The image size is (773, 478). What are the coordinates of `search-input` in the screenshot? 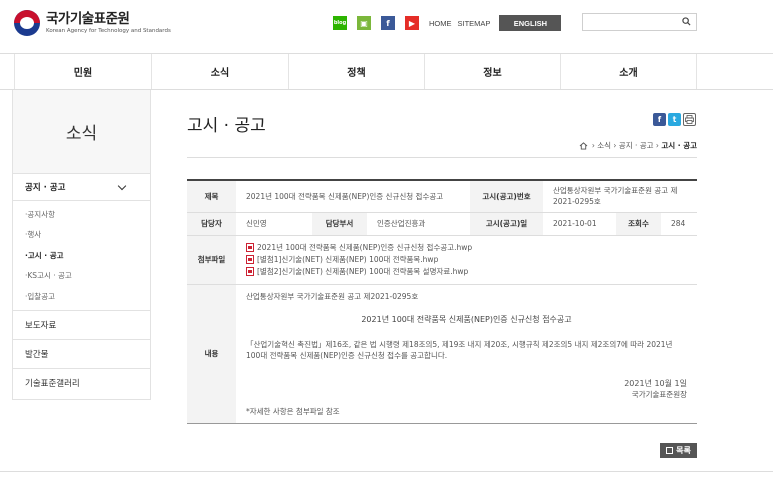 It's located at (629, 22).